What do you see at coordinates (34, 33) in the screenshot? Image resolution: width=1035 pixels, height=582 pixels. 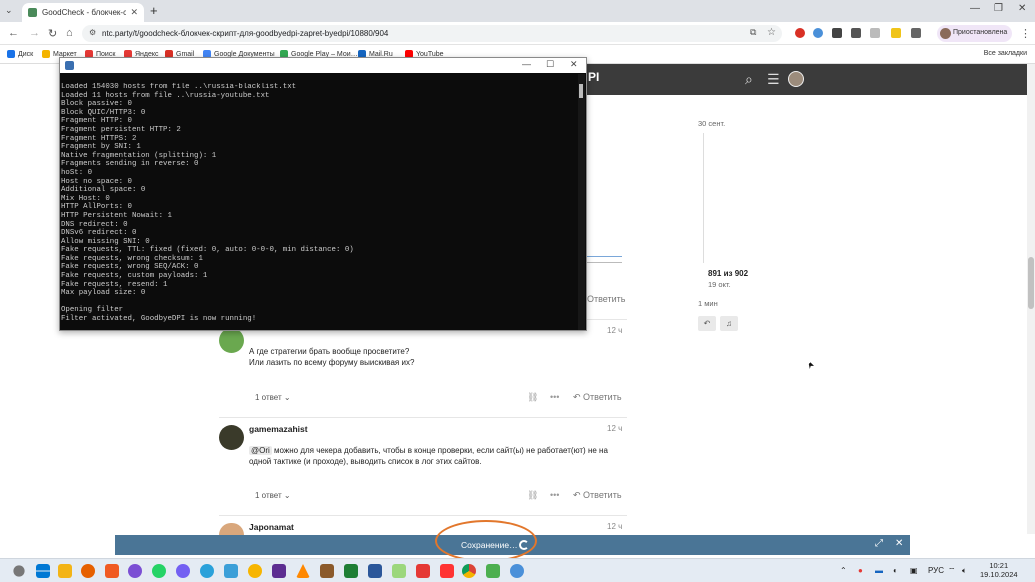 I see `forward-icon: →` at bounding box center [34, 33].